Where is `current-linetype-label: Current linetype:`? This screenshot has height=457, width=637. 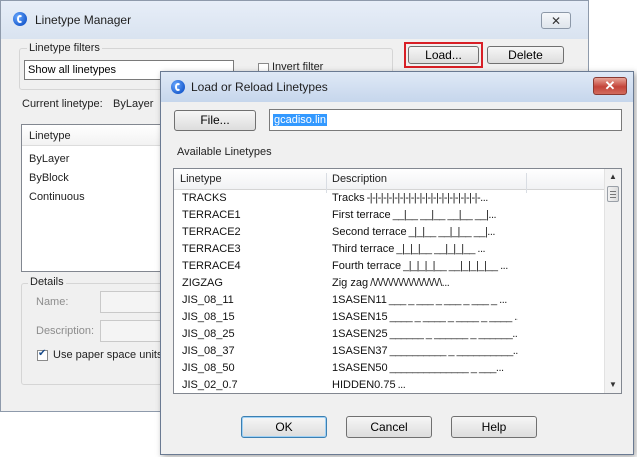
current-linetype-label: Current linetype: is located at coordinates (62, 104).